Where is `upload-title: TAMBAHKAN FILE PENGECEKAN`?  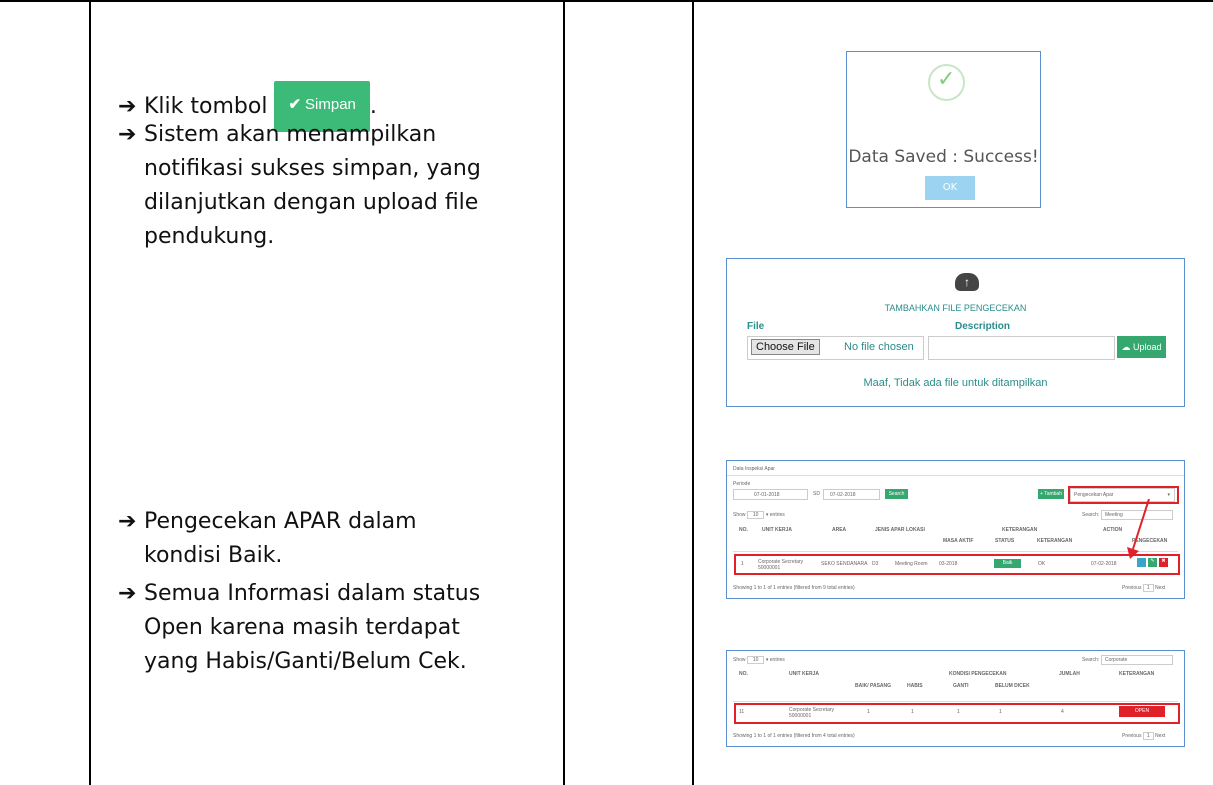 upload-title: TAMBAHKAN FILE PENGECEKAN is located at coordinates (955, 308).